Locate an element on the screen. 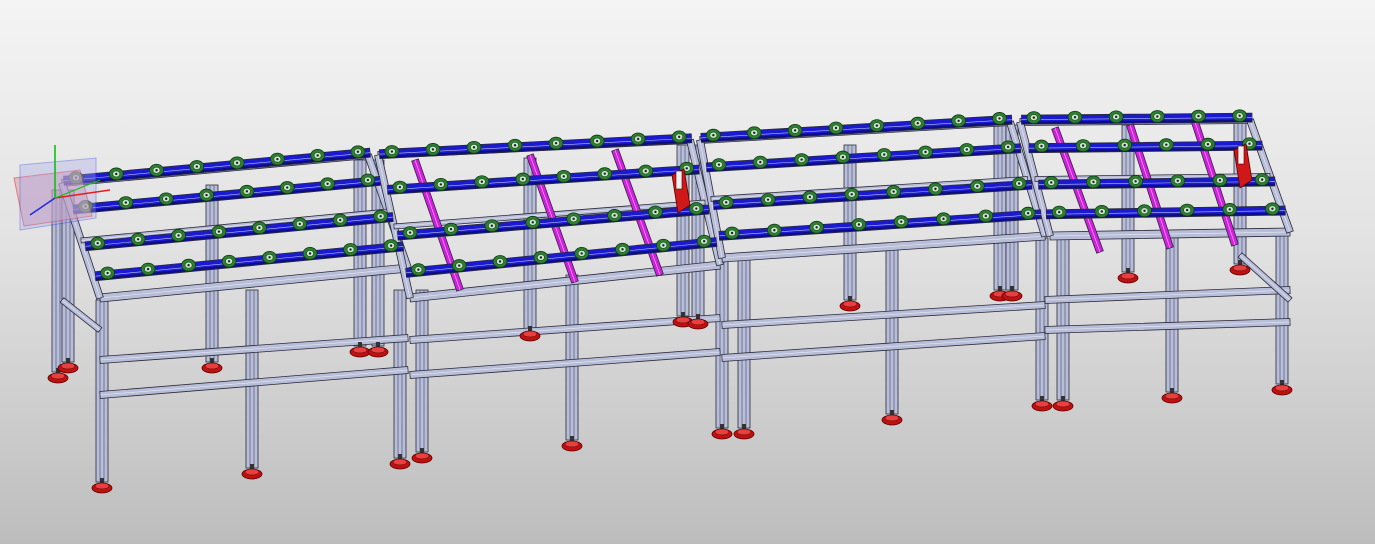 Image resolution: width=1375 pixels, height=544 pixels. stopper-pin is located at coordinates (679, 180).